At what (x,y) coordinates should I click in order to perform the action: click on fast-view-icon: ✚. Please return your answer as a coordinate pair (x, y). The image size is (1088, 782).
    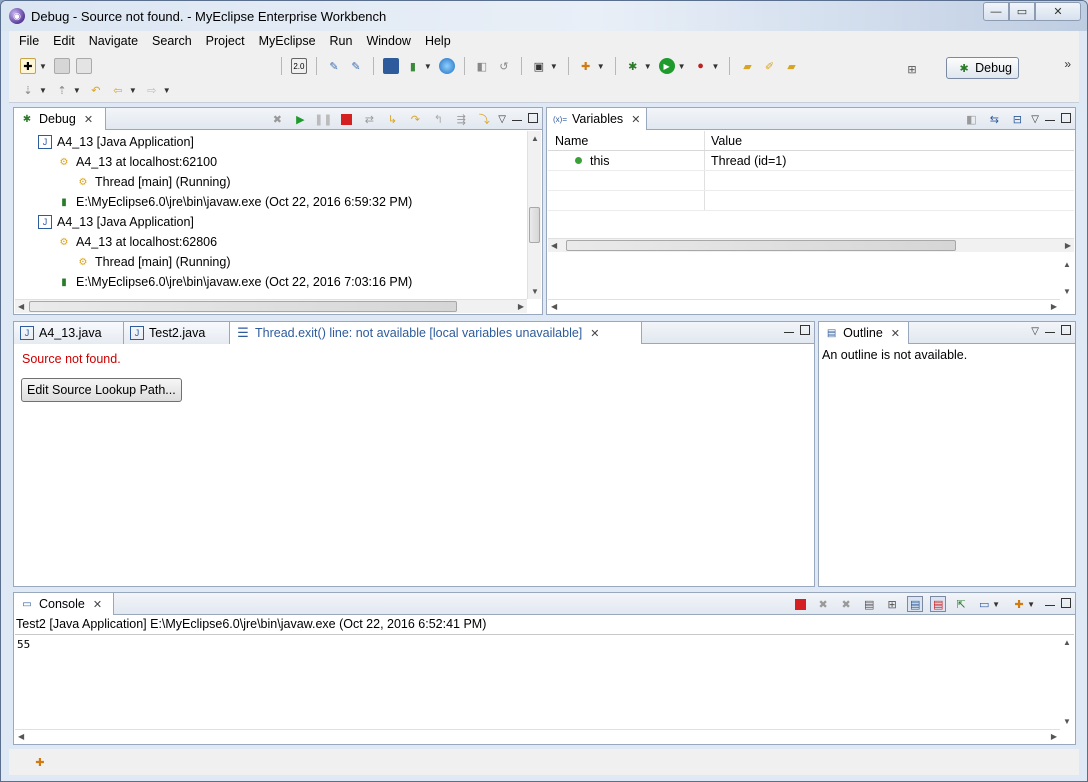
    Looking at the image, I should click on (40, 762).